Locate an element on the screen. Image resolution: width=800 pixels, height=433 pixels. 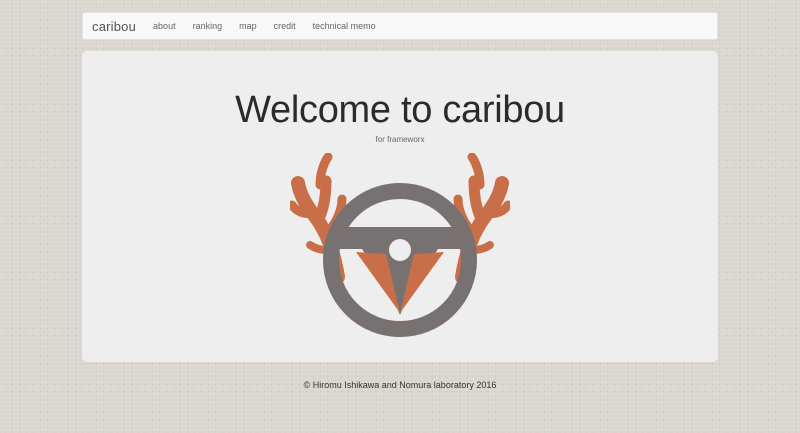
wheel-hub is located at coordinates (400, 250).